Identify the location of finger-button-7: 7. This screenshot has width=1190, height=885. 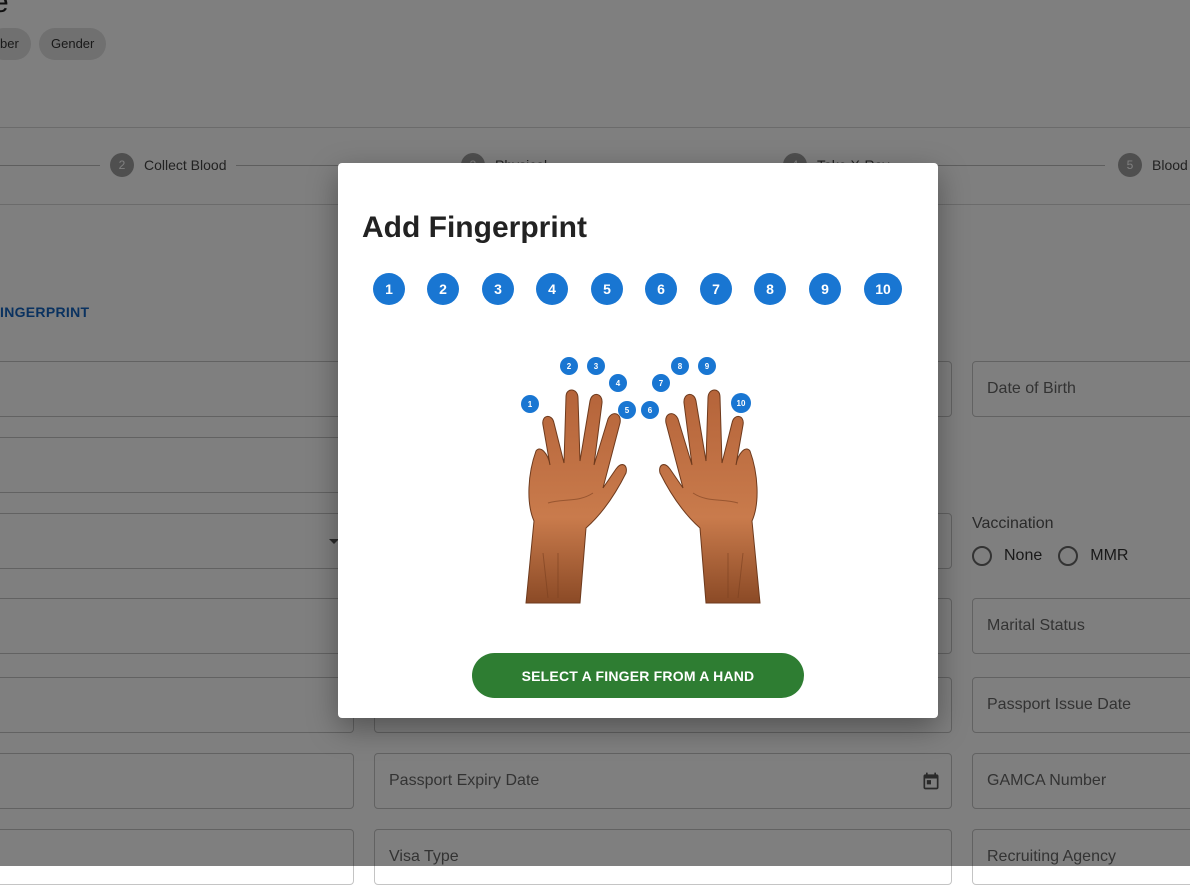
(716, 289).